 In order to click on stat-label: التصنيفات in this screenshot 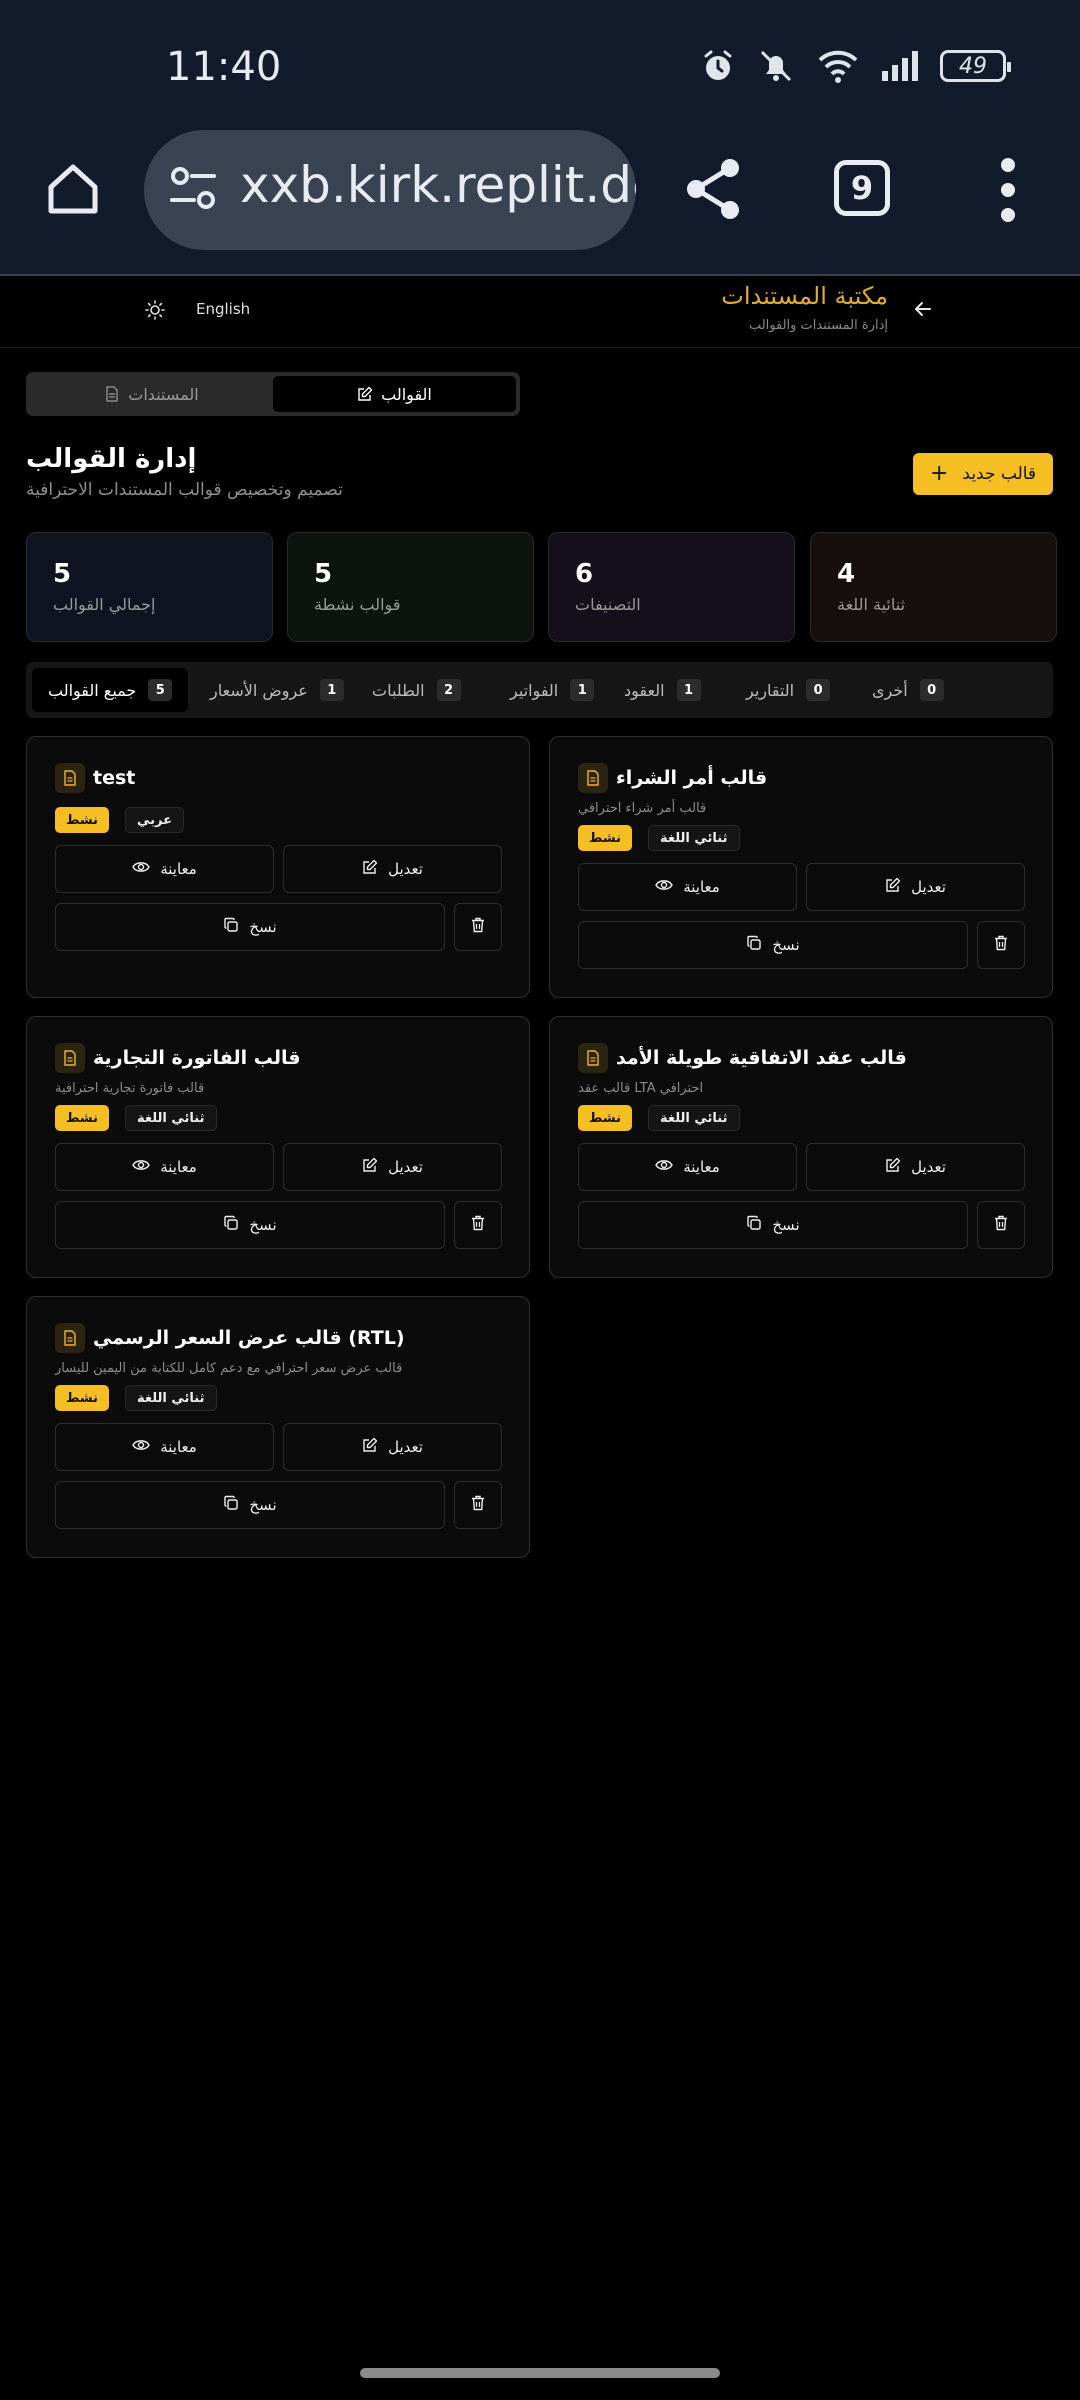, I will do `click(608, 604)`.